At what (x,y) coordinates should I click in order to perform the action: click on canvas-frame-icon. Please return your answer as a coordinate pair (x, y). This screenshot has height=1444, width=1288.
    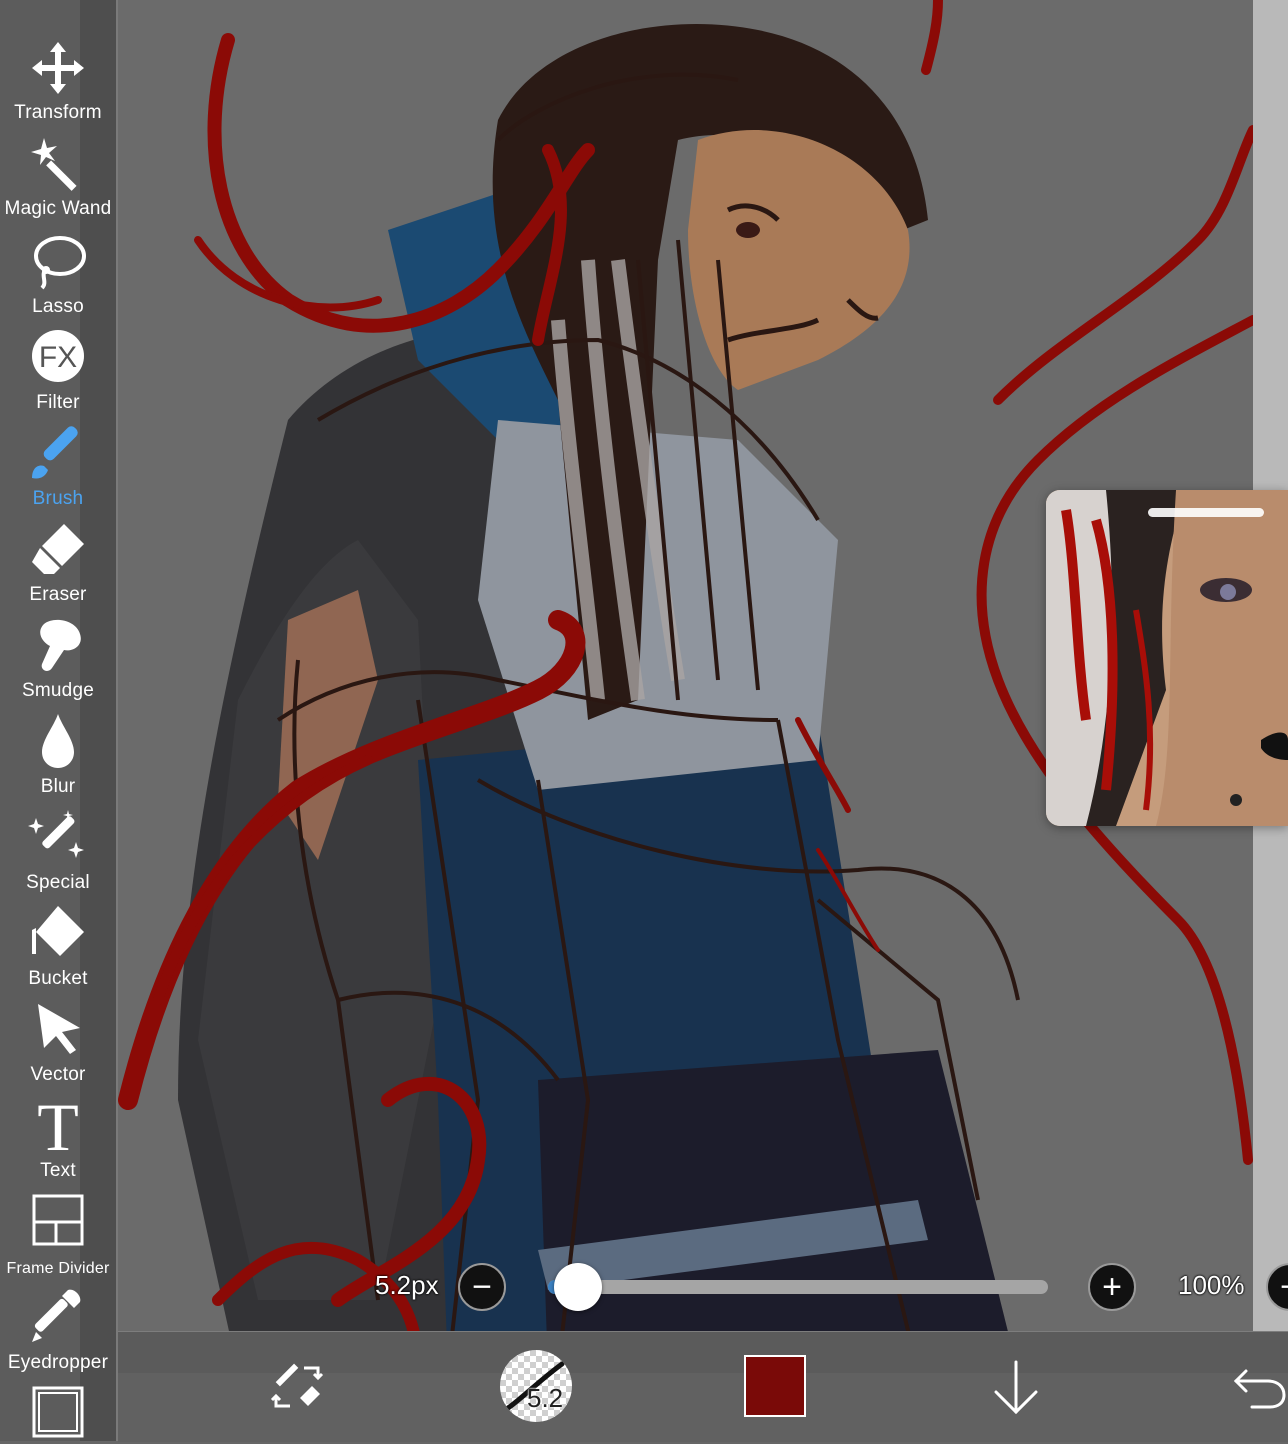
    Looking at the image, I should click on (58, 1412).